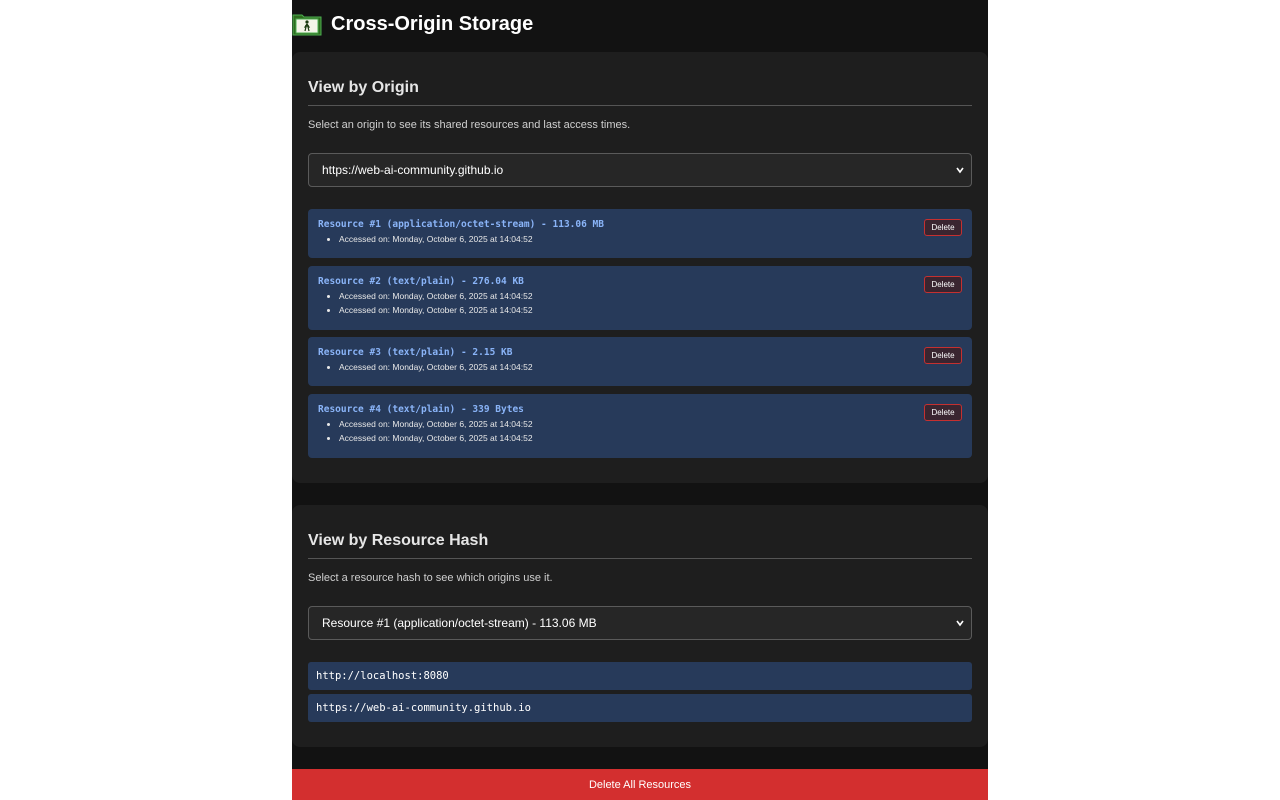 The width and height of the screenshot is (1280, 800). I want to click on resource-title: Resource #2 (text/plain) - 276.04 KB, so click(421, 281).